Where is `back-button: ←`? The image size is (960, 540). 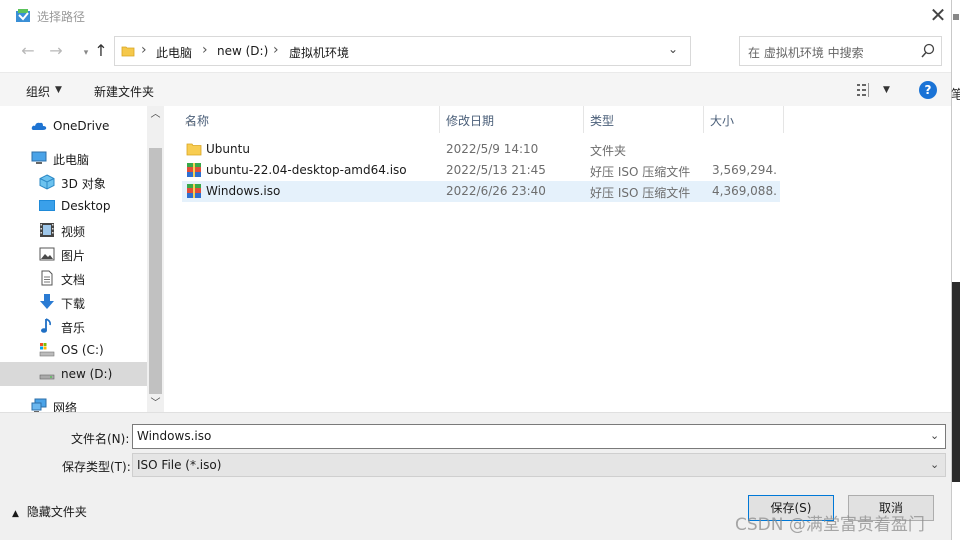 back-button: ← is located at coordinates (28, 51).